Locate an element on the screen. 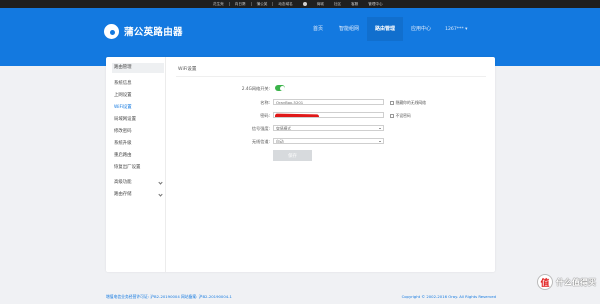 The image size is (600, 304). top-utility-bar: 花生壳 向日葵 蒲公英 动态域名 商城 社区 客服 管理中心 is located at coordinates (300, 4).